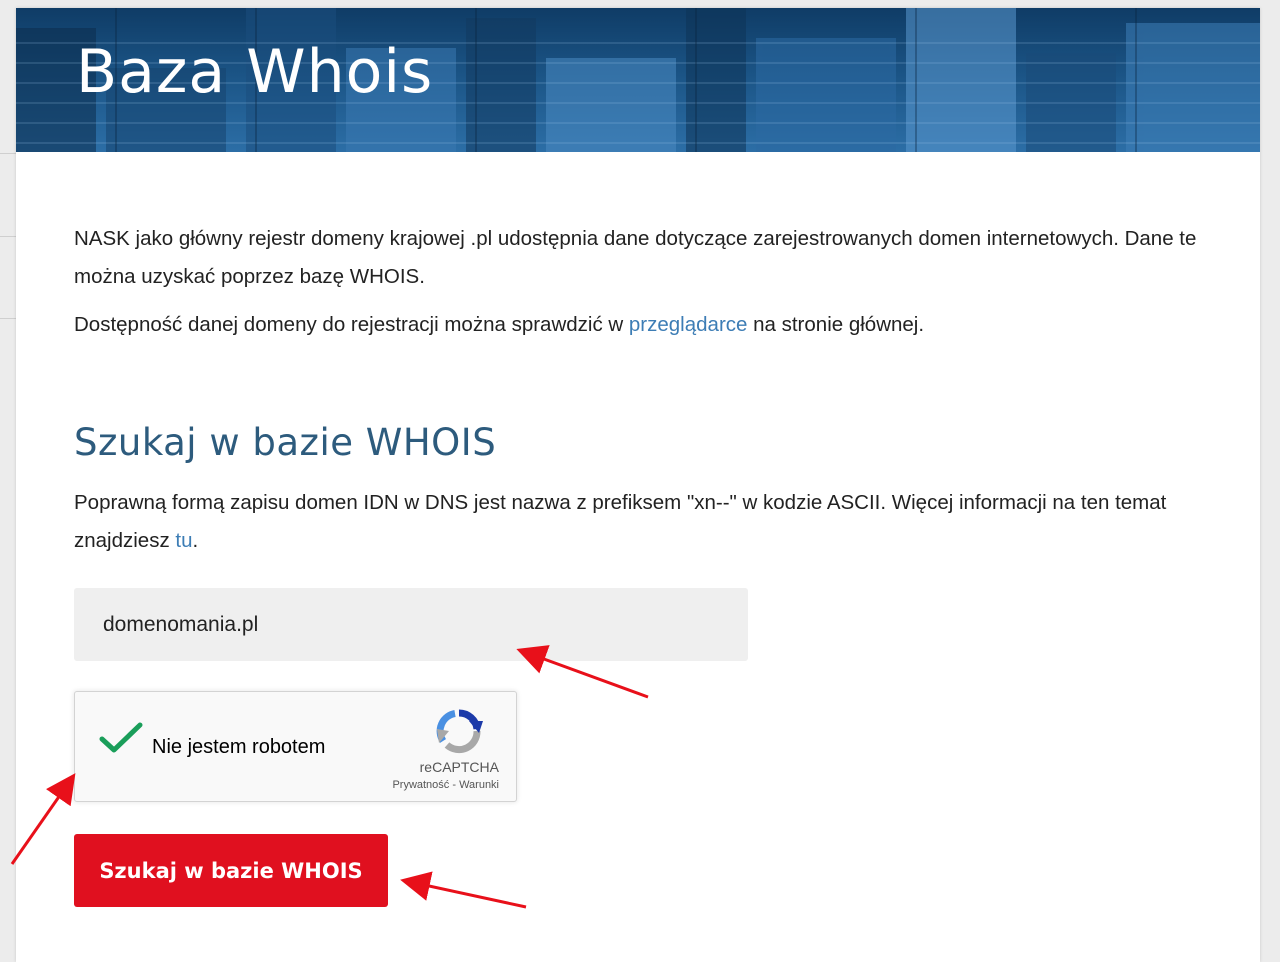 This screenshot has height=962, width=1280. What do you see at coordinates (638, 80) in the screenshot?
I see `banner: Baza Whois` at bounding box center [638, 80].